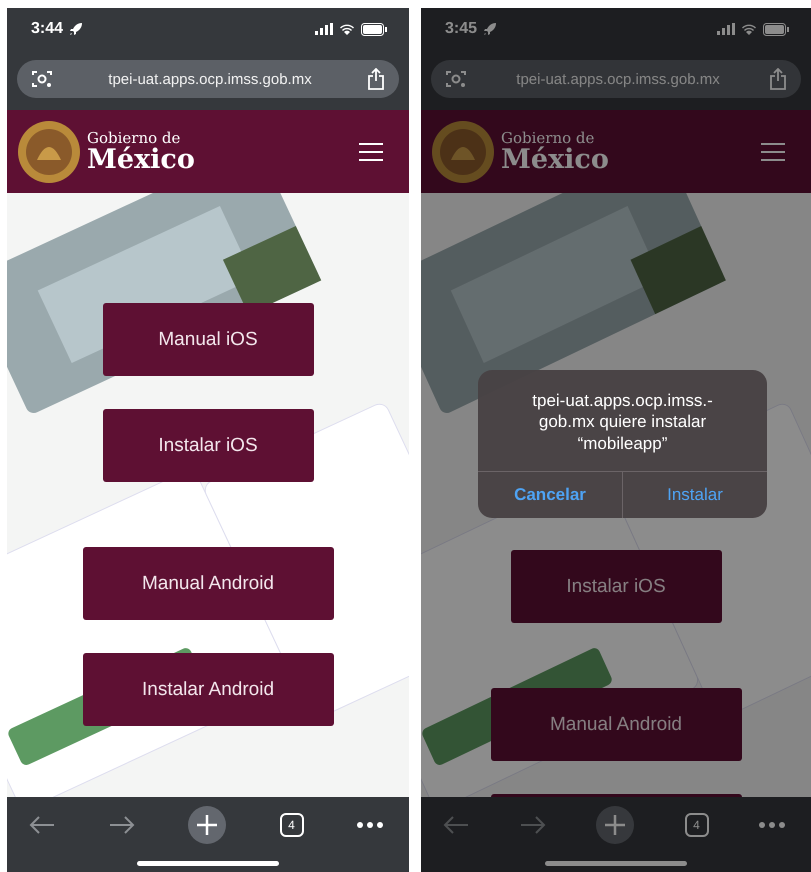 This screenshot has width=811, height=872. I want to click on back-arrow-icon, so click(42, 825).